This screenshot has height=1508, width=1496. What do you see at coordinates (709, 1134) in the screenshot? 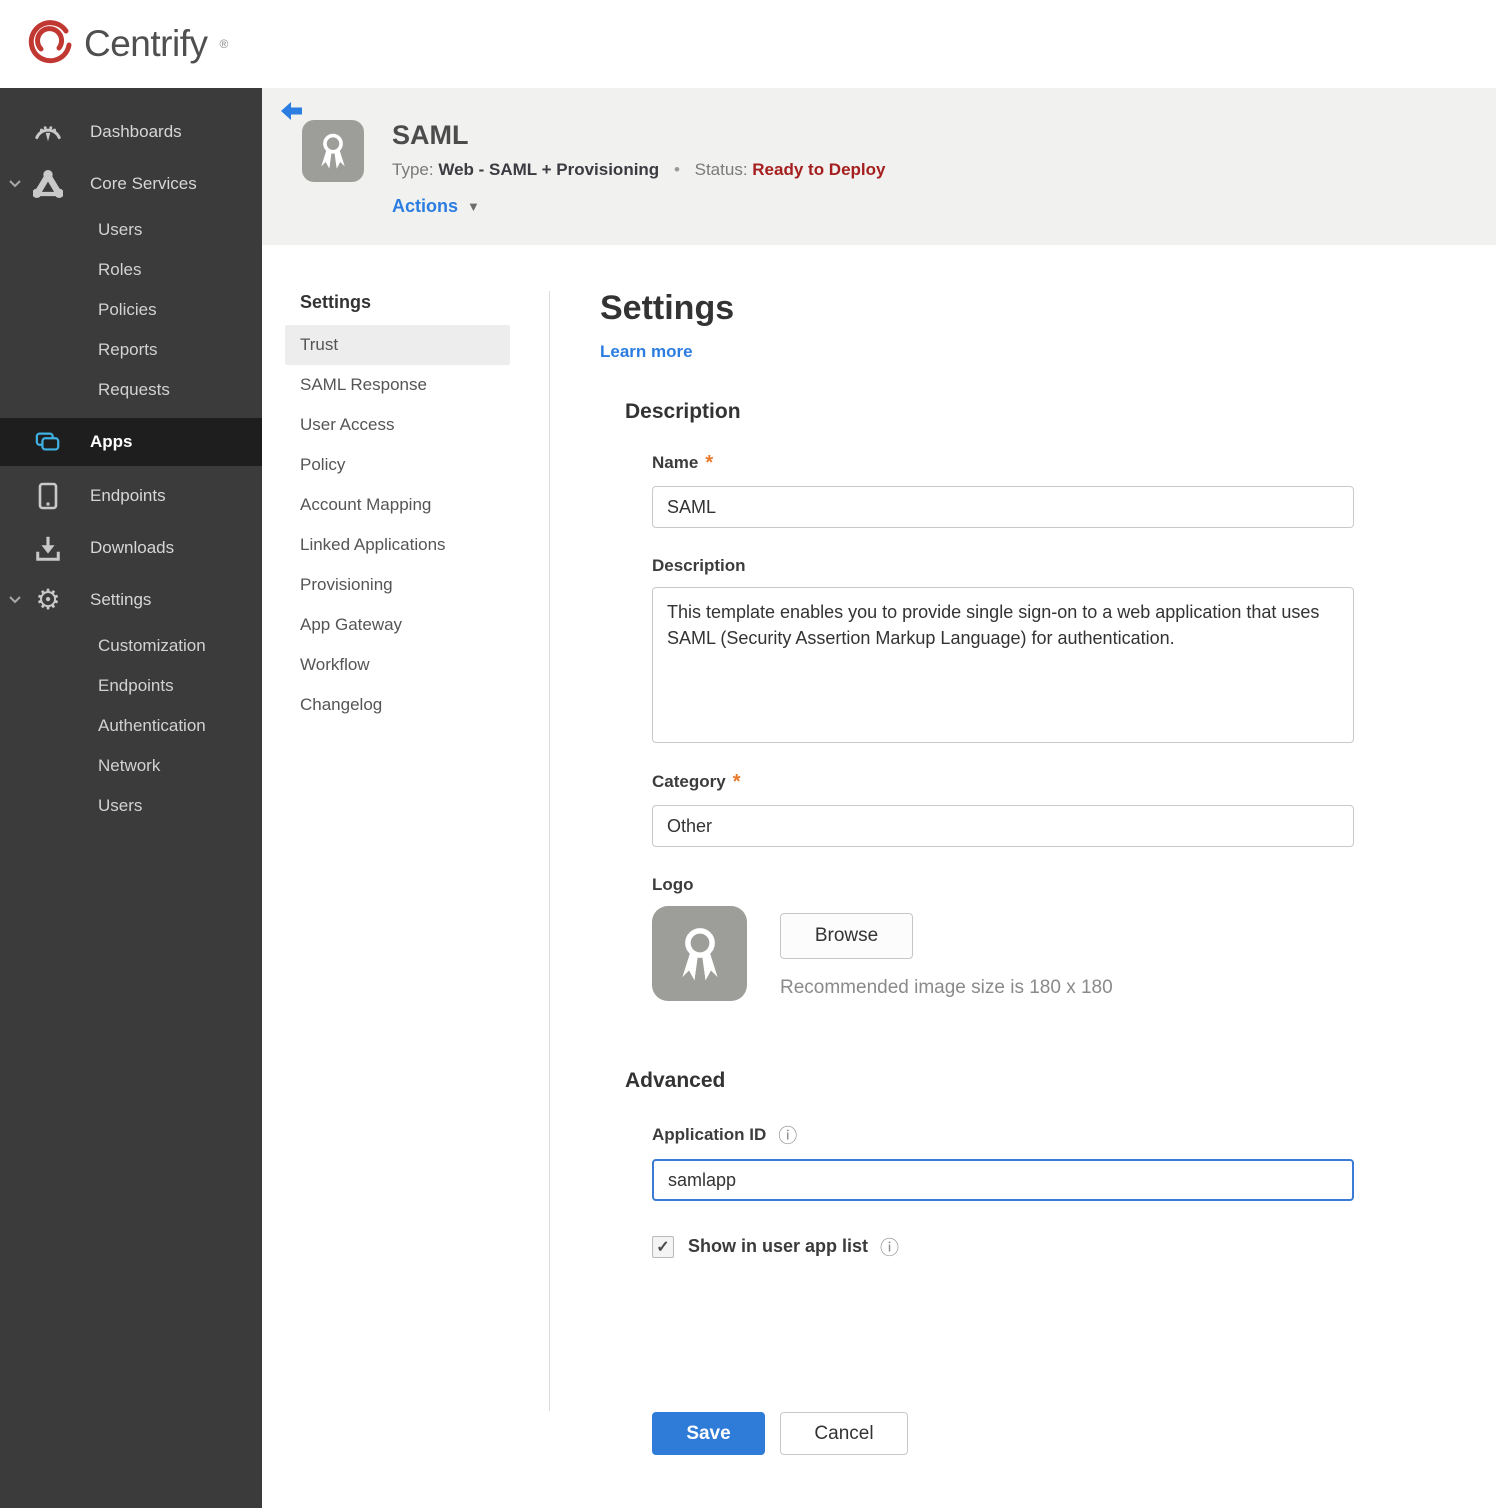
I see `application-id-label: Application ID` at bounding box center [709, 1134].